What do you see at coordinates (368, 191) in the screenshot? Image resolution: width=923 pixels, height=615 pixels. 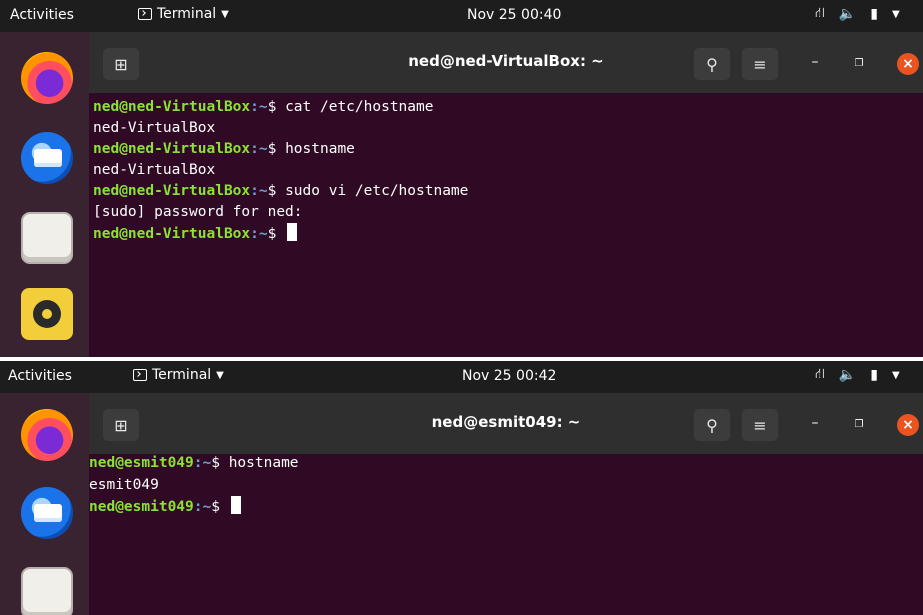 I see `command-text: $ sudo vi /etc/hostname` at bounding box center [368, 191].